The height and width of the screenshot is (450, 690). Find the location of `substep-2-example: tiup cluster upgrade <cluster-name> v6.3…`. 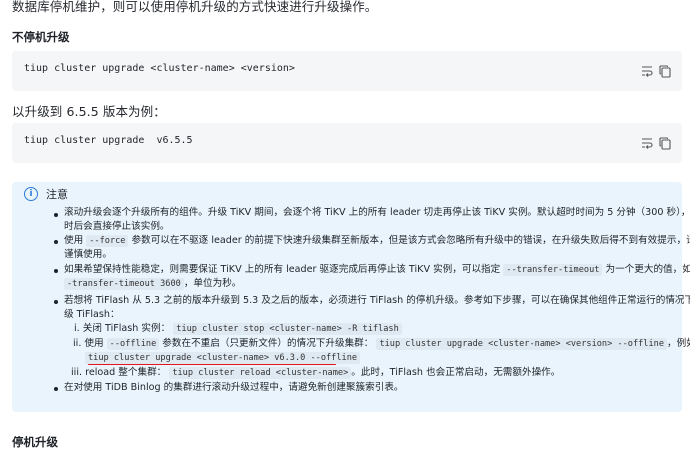

substep-2-example: tiup cluster upgrade <cluster-name> v6.3… is located at coordinates (223, 358).